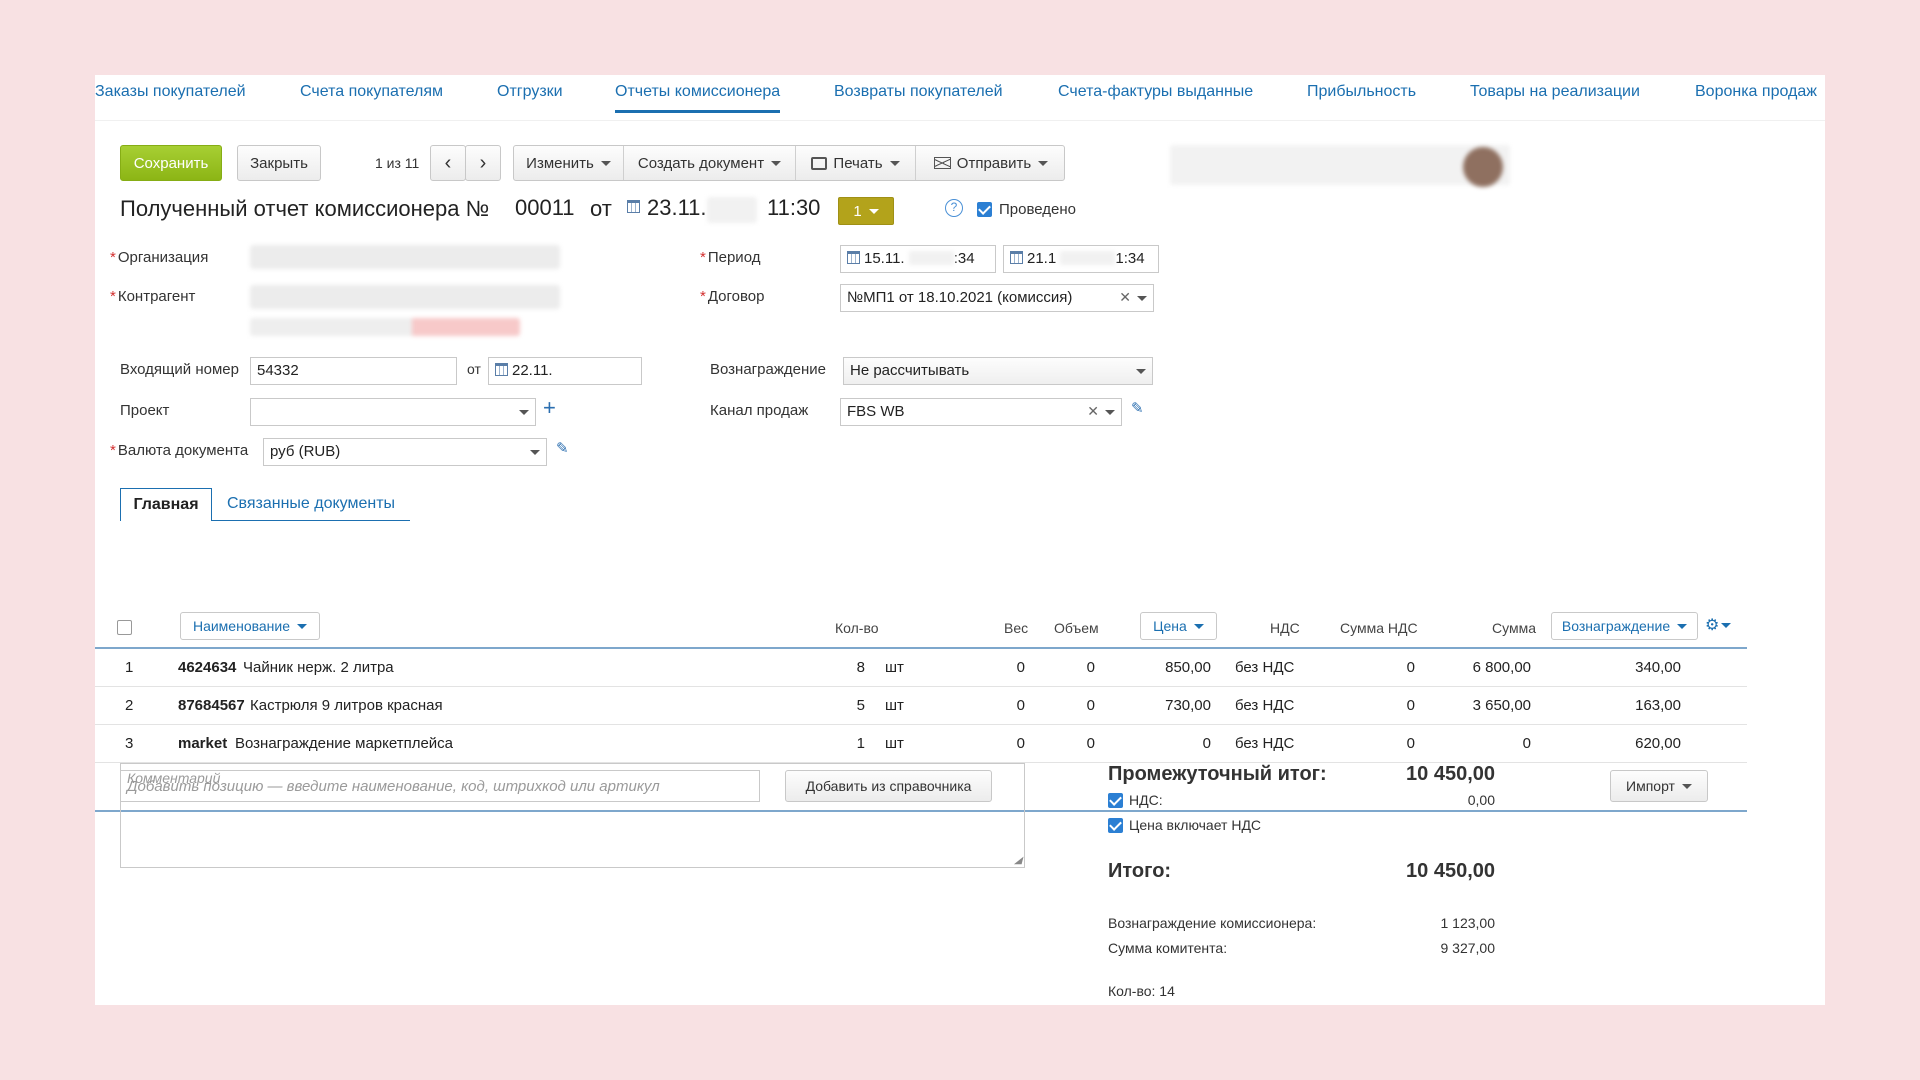 This screenshot has width=1920, height=1080. Describe the element at coordinates (171, 163) in the screenshot. I see `save-button: Сохранить` at that location.